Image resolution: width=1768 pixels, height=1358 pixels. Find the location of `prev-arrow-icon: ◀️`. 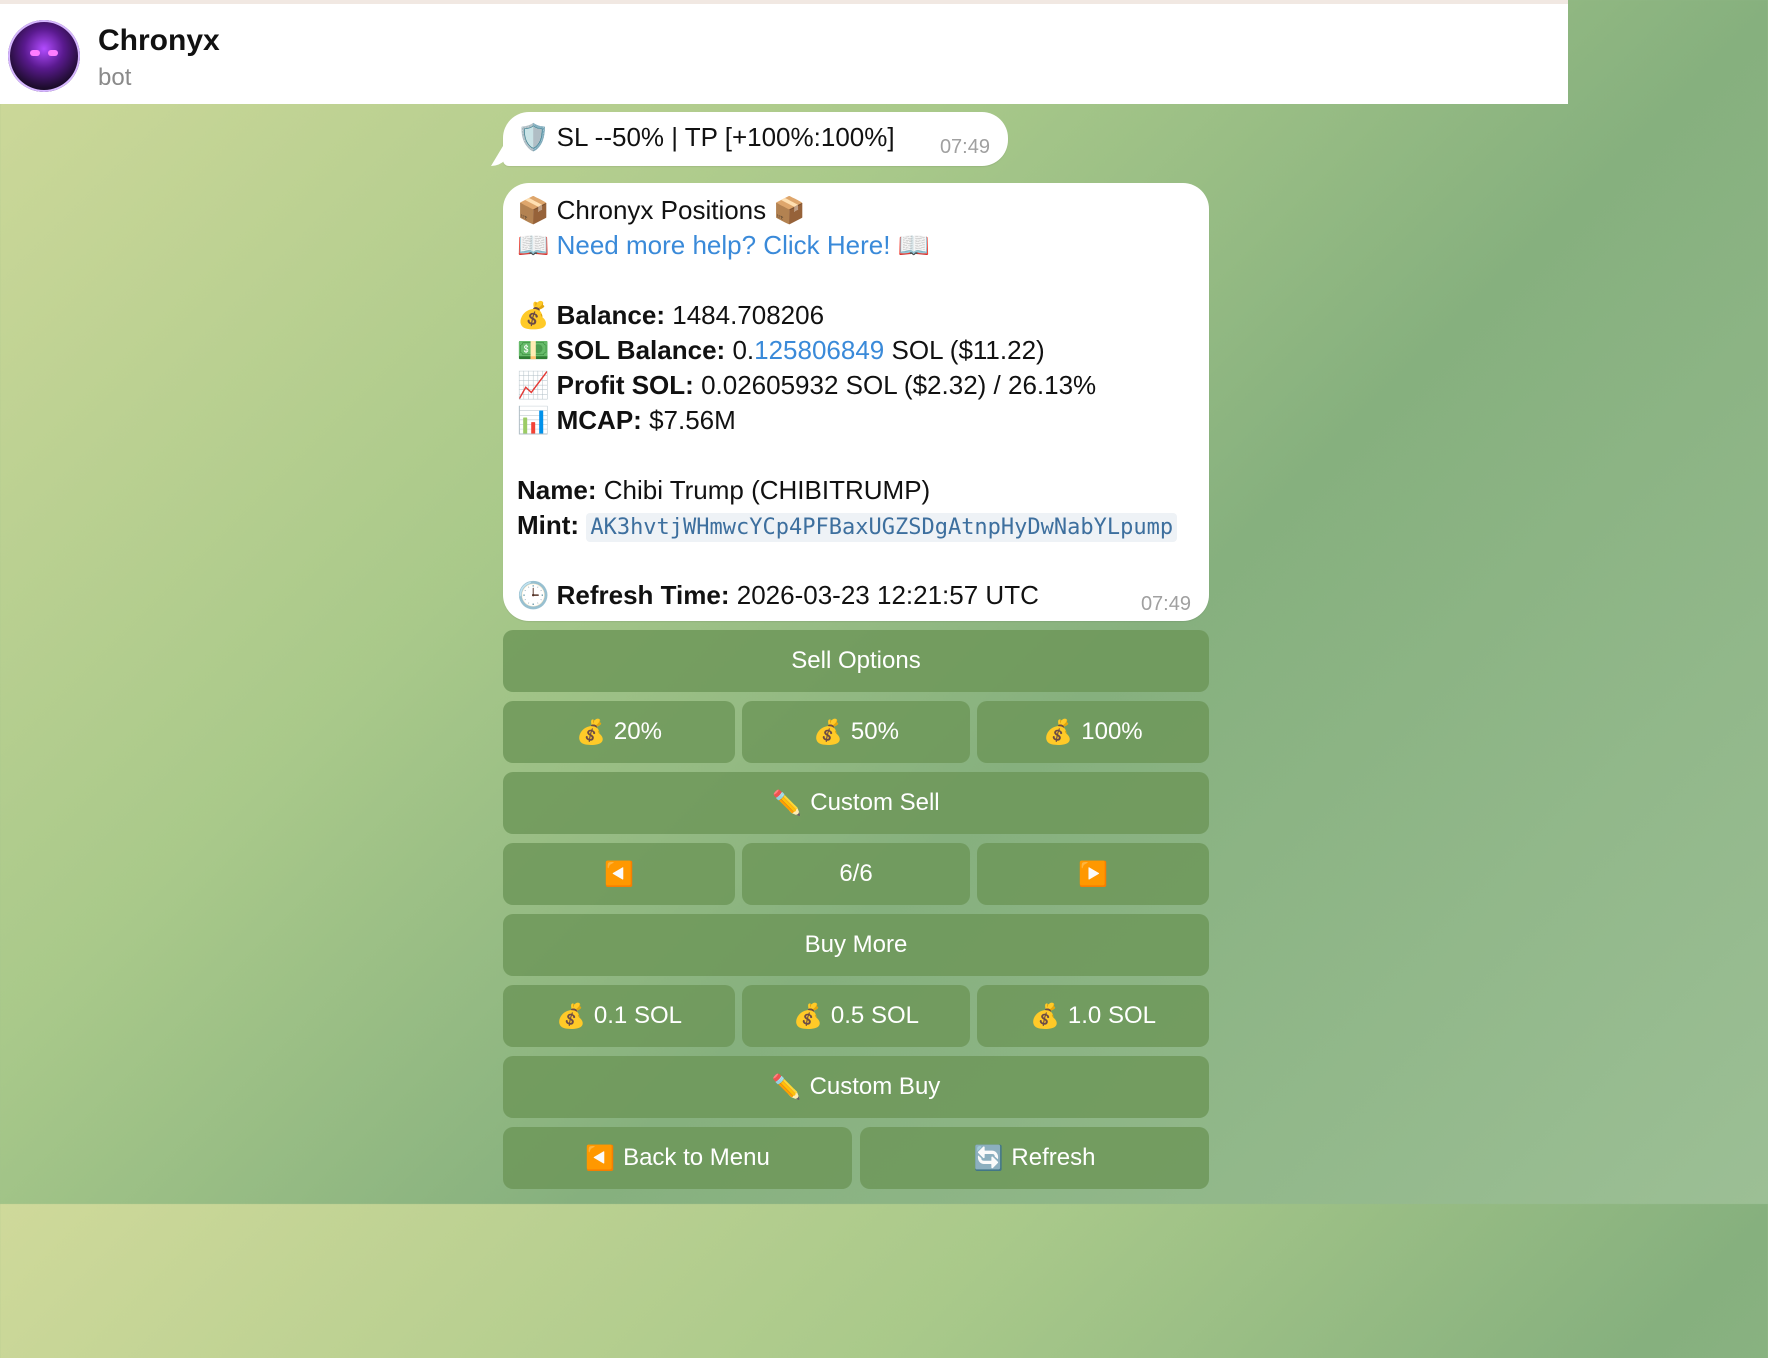

prev-arrow-icon: ◀️ is located at coordinates (619, 874).